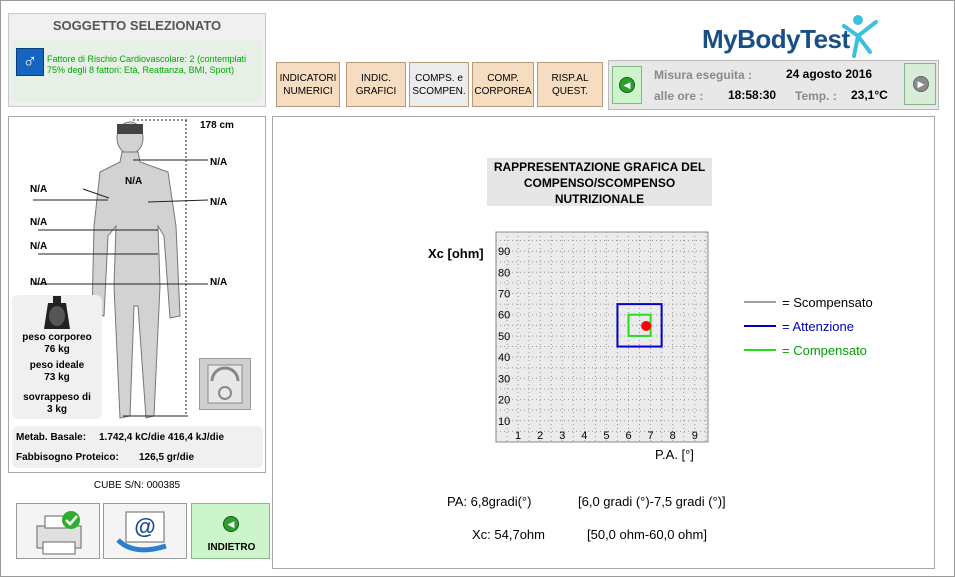 The width and height of the screenshot is (955, 577). I want to click on print-button, so click(58, 531).